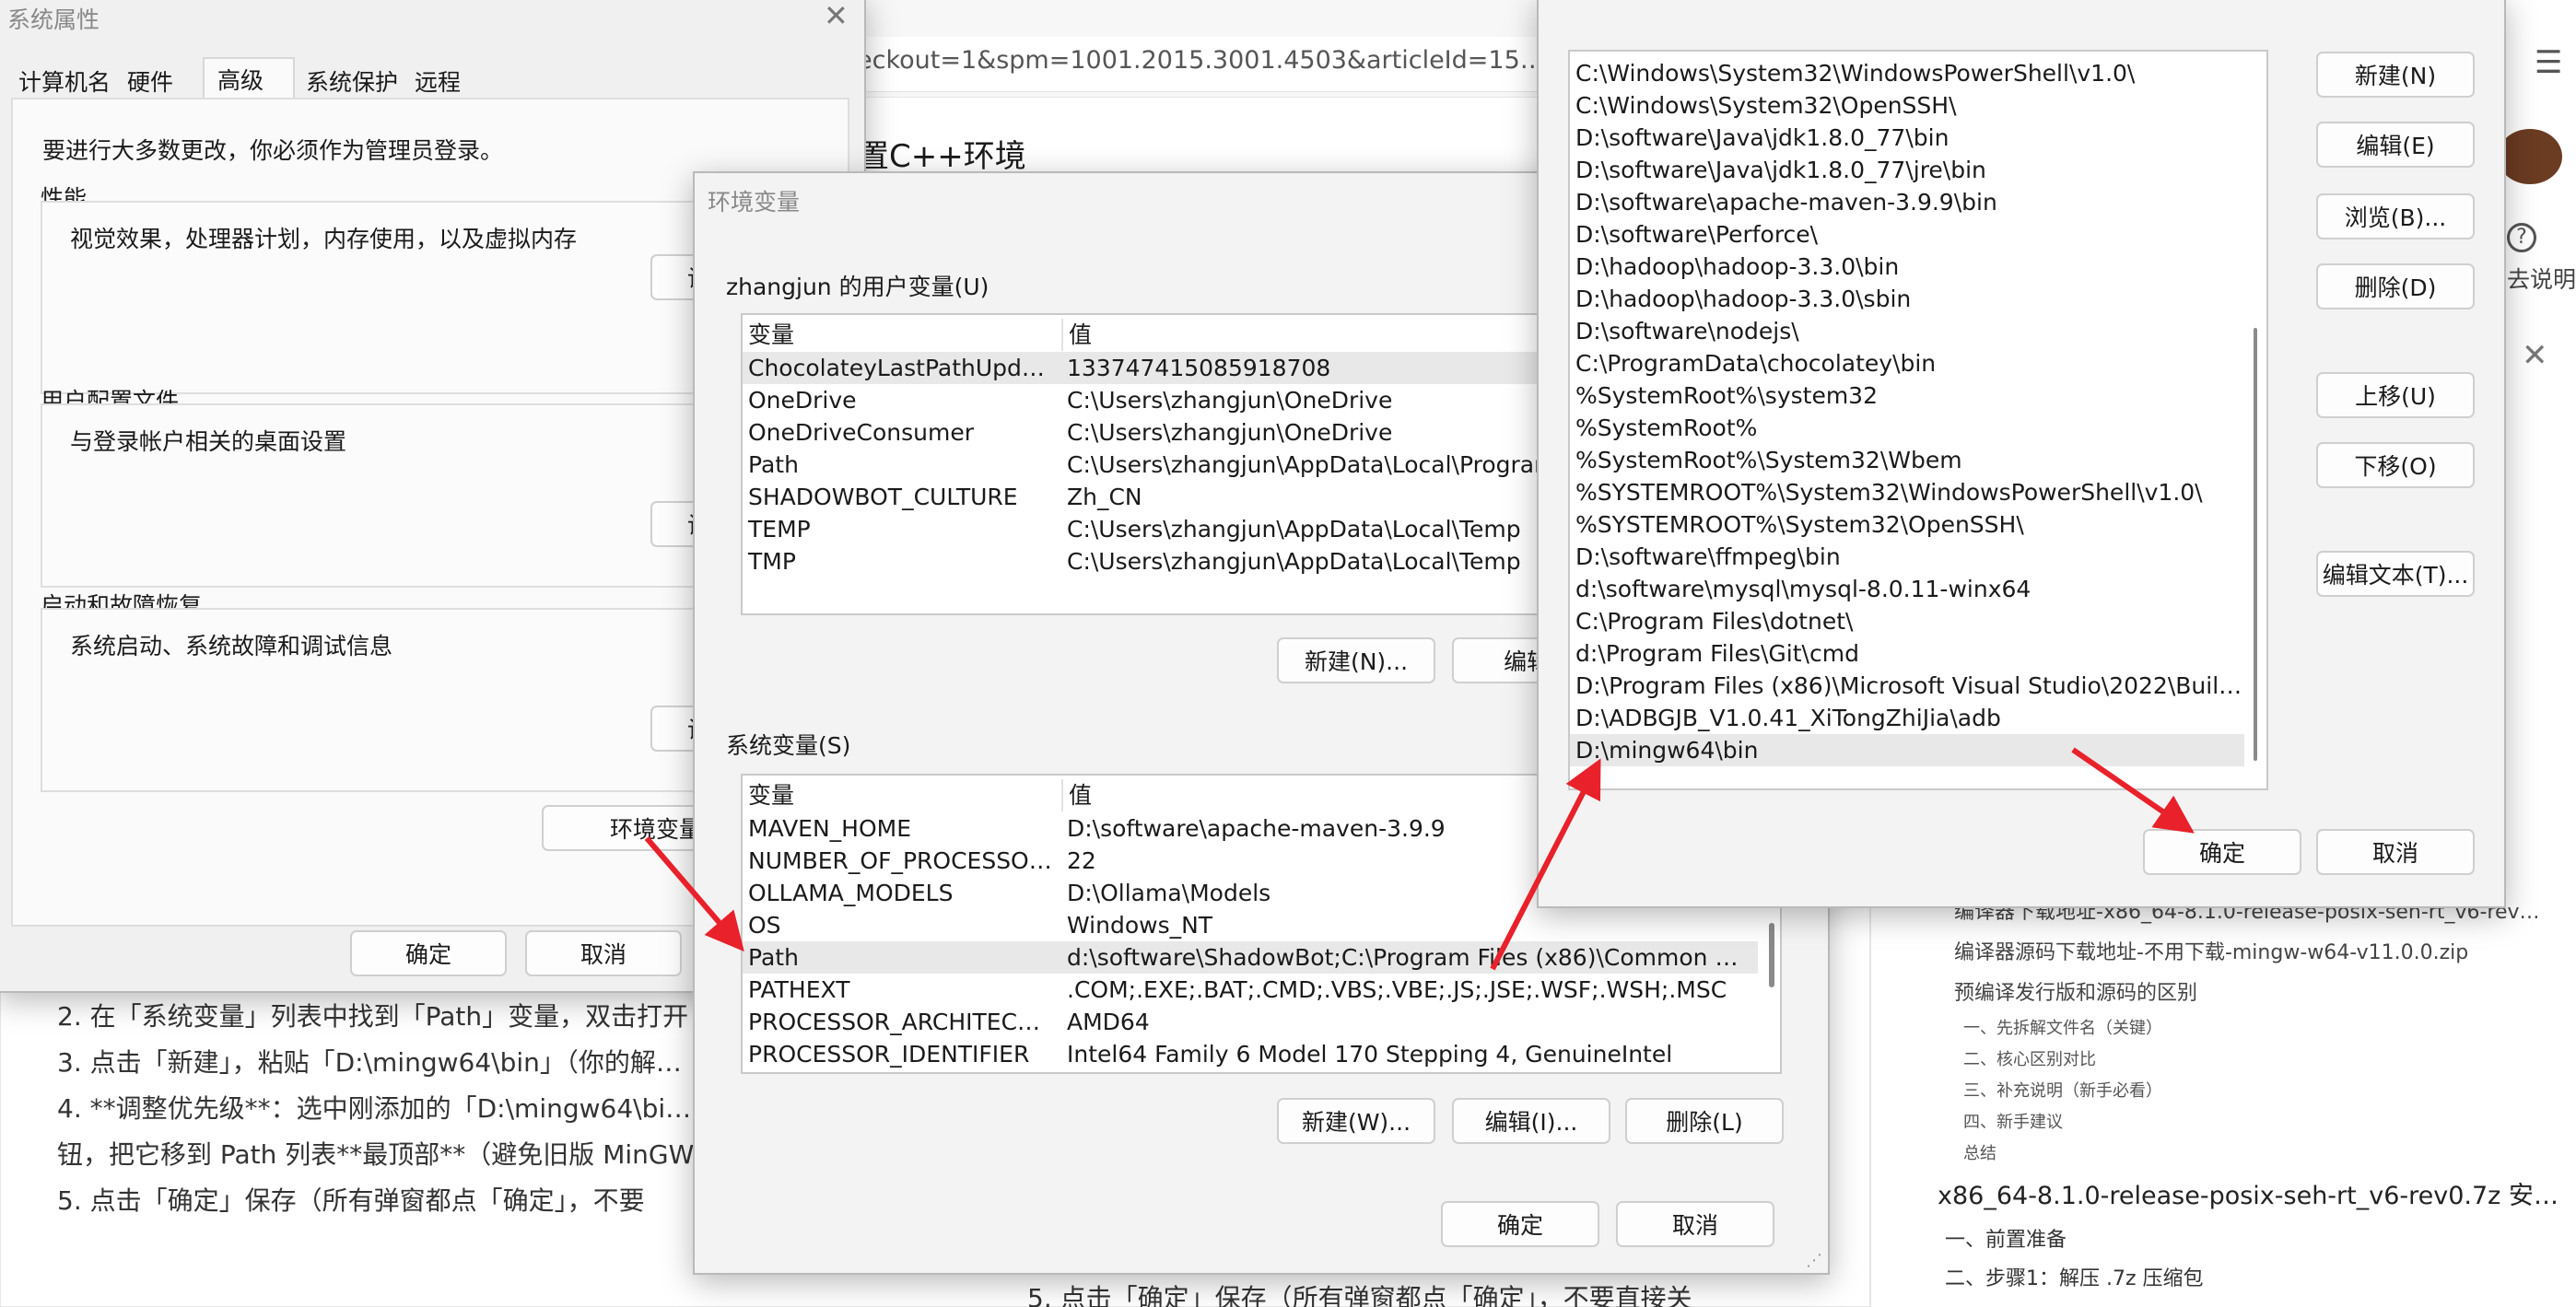 The width and height of the screenshot is (2576, 1307). What do you see at coordinates (2249, 950) in the screenshot?
I see `toc-link: 编译器源码下载地址-不用下载-mingw-w64-v11.0.0.zip` at bounding box center [2249, 950].